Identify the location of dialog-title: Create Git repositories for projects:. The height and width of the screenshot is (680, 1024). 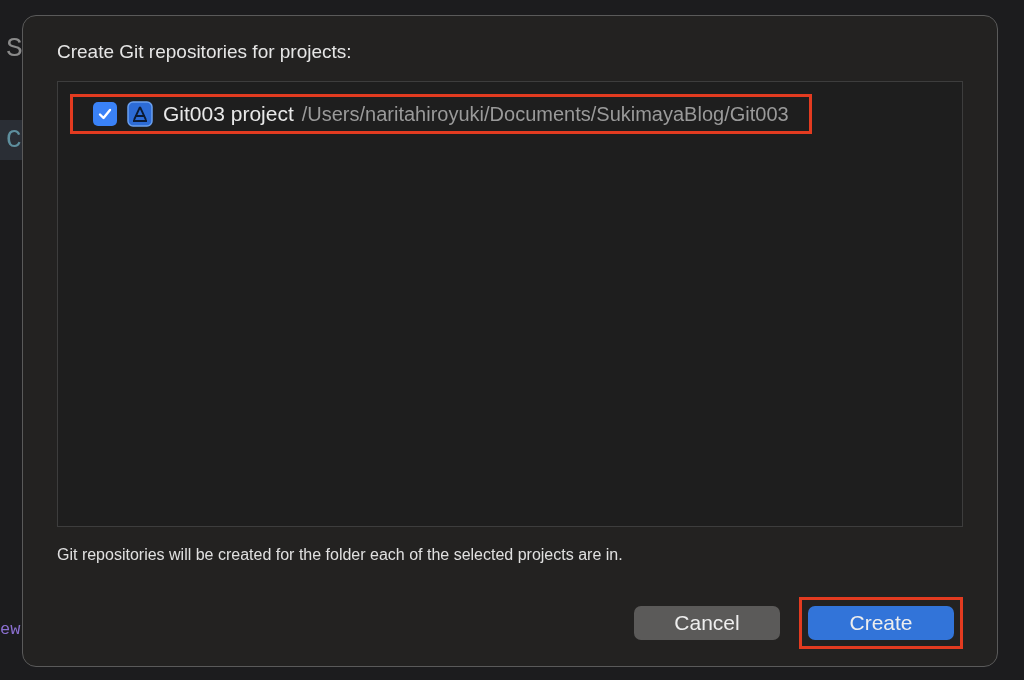
(205, 52).